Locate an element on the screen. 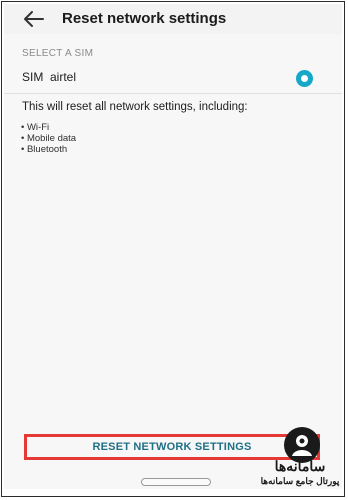 This screenshot has width=348, height=500. page-title: Reset network settings is located at coordinates (144, 18).